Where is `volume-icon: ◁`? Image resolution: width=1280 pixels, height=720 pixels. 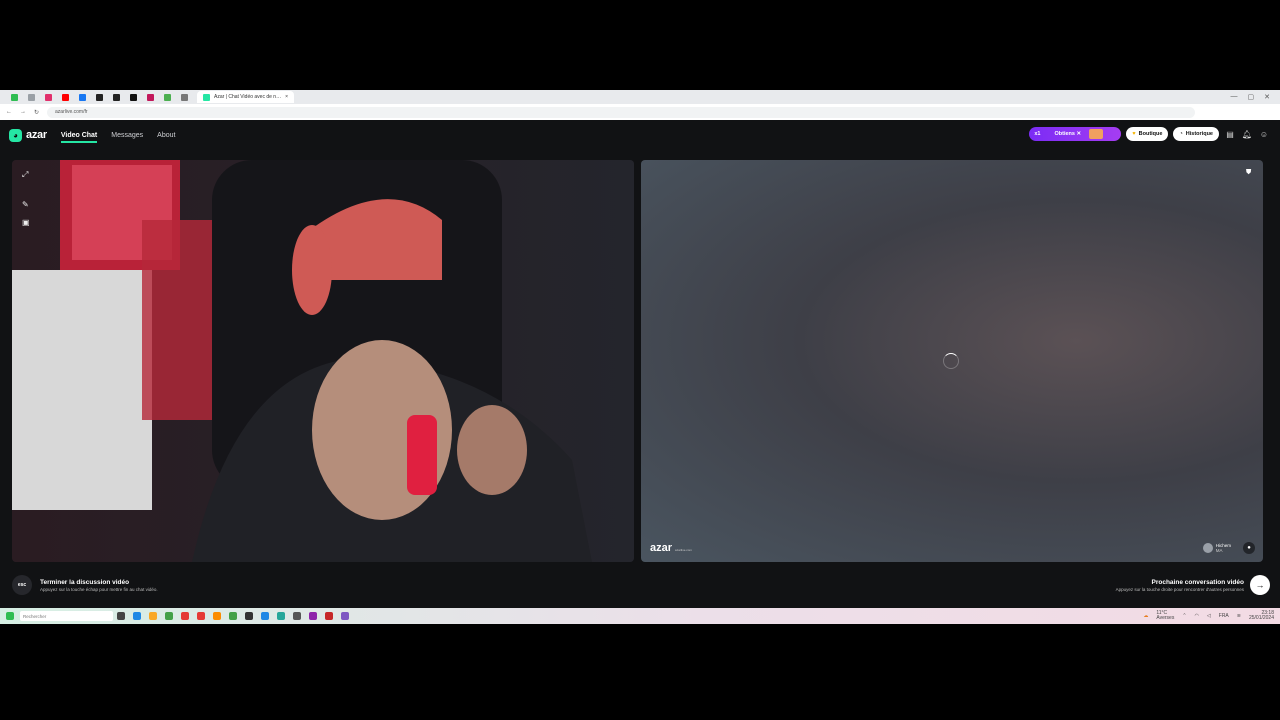
volume-icon: ◁ is located at coordinates (1209, 616).